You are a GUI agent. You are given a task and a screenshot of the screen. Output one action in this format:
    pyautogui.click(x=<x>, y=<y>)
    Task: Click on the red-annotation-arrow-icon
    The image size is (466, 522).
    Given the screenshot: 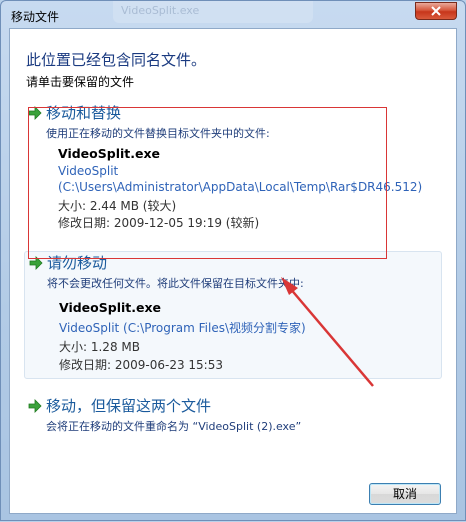 What is the action you would take?
    pyautogui.click(x=327, y=332)
    